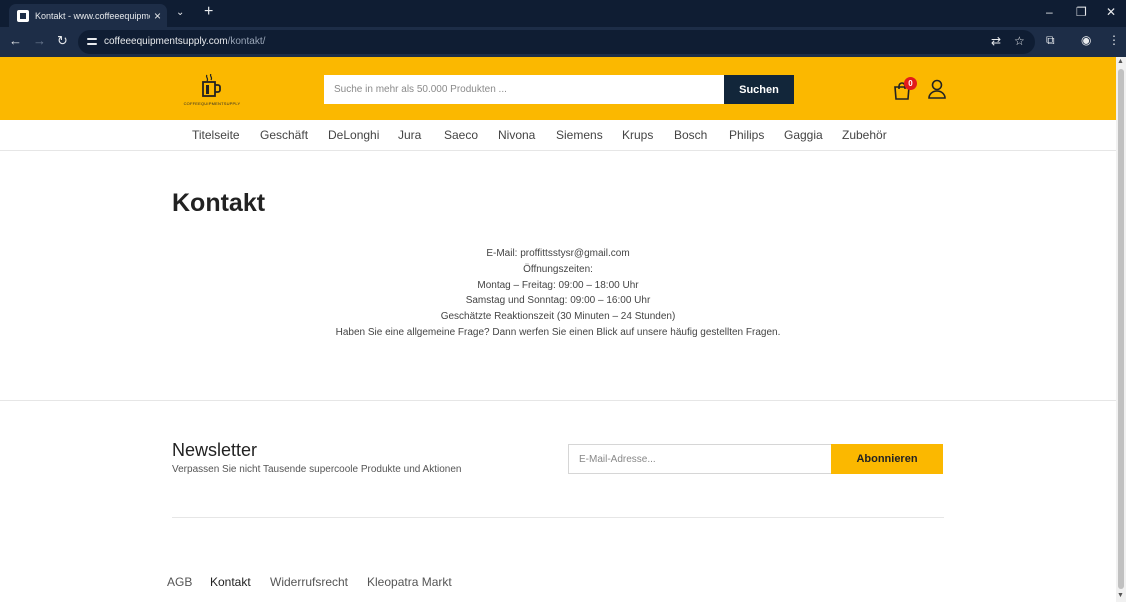 This screenshot has height=602, width=1126. Describe the element at coordinates (1049, 12) in the screenshot. I see `minimize-icon: –` at that location.